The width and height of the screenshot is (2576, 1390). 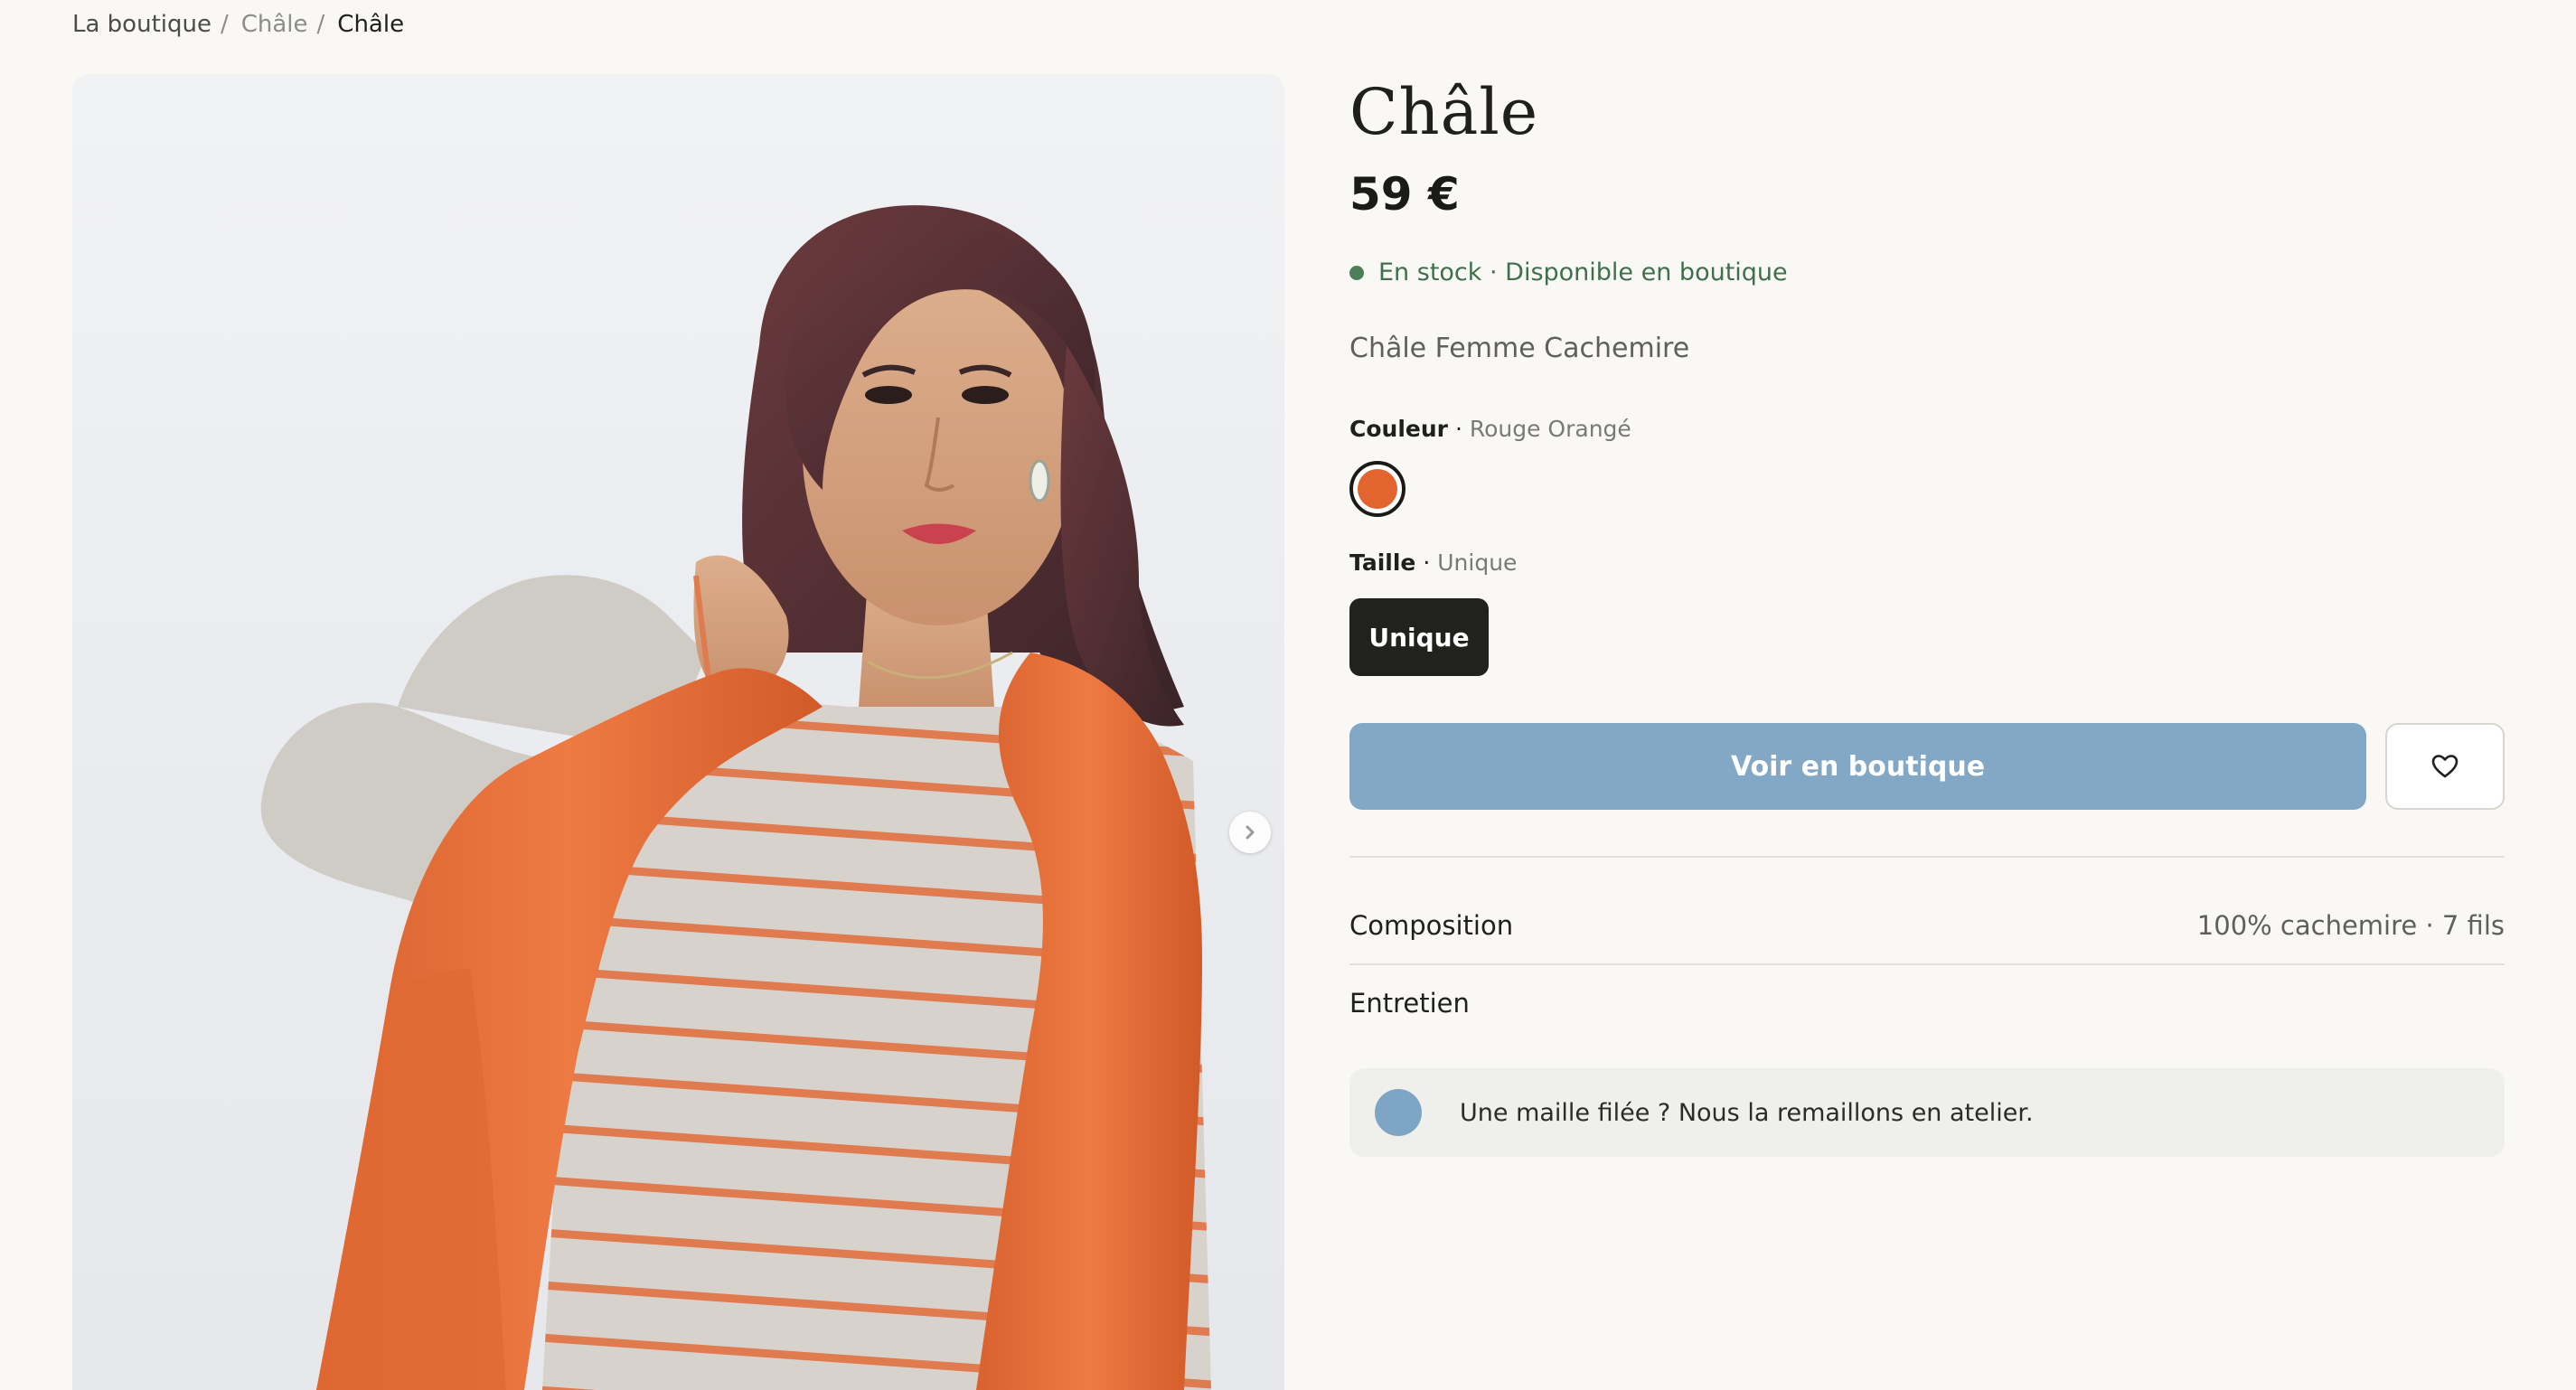 I want to click on product-price: 59 €, so click(x=1404, y=194).